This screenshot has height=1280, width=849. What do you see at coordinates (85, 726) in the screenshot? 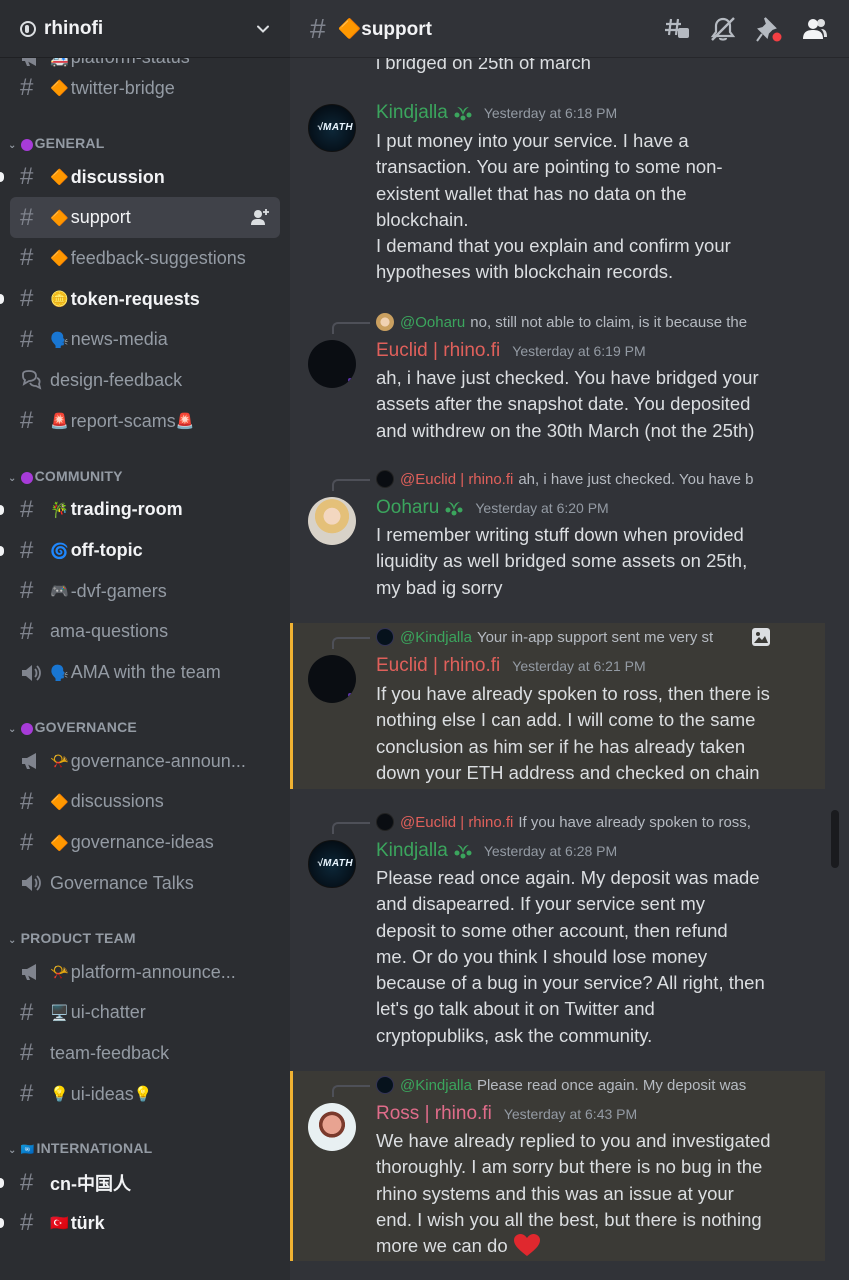
I see `category-label: GOVERNANCE` at bounding box center [85, 726].